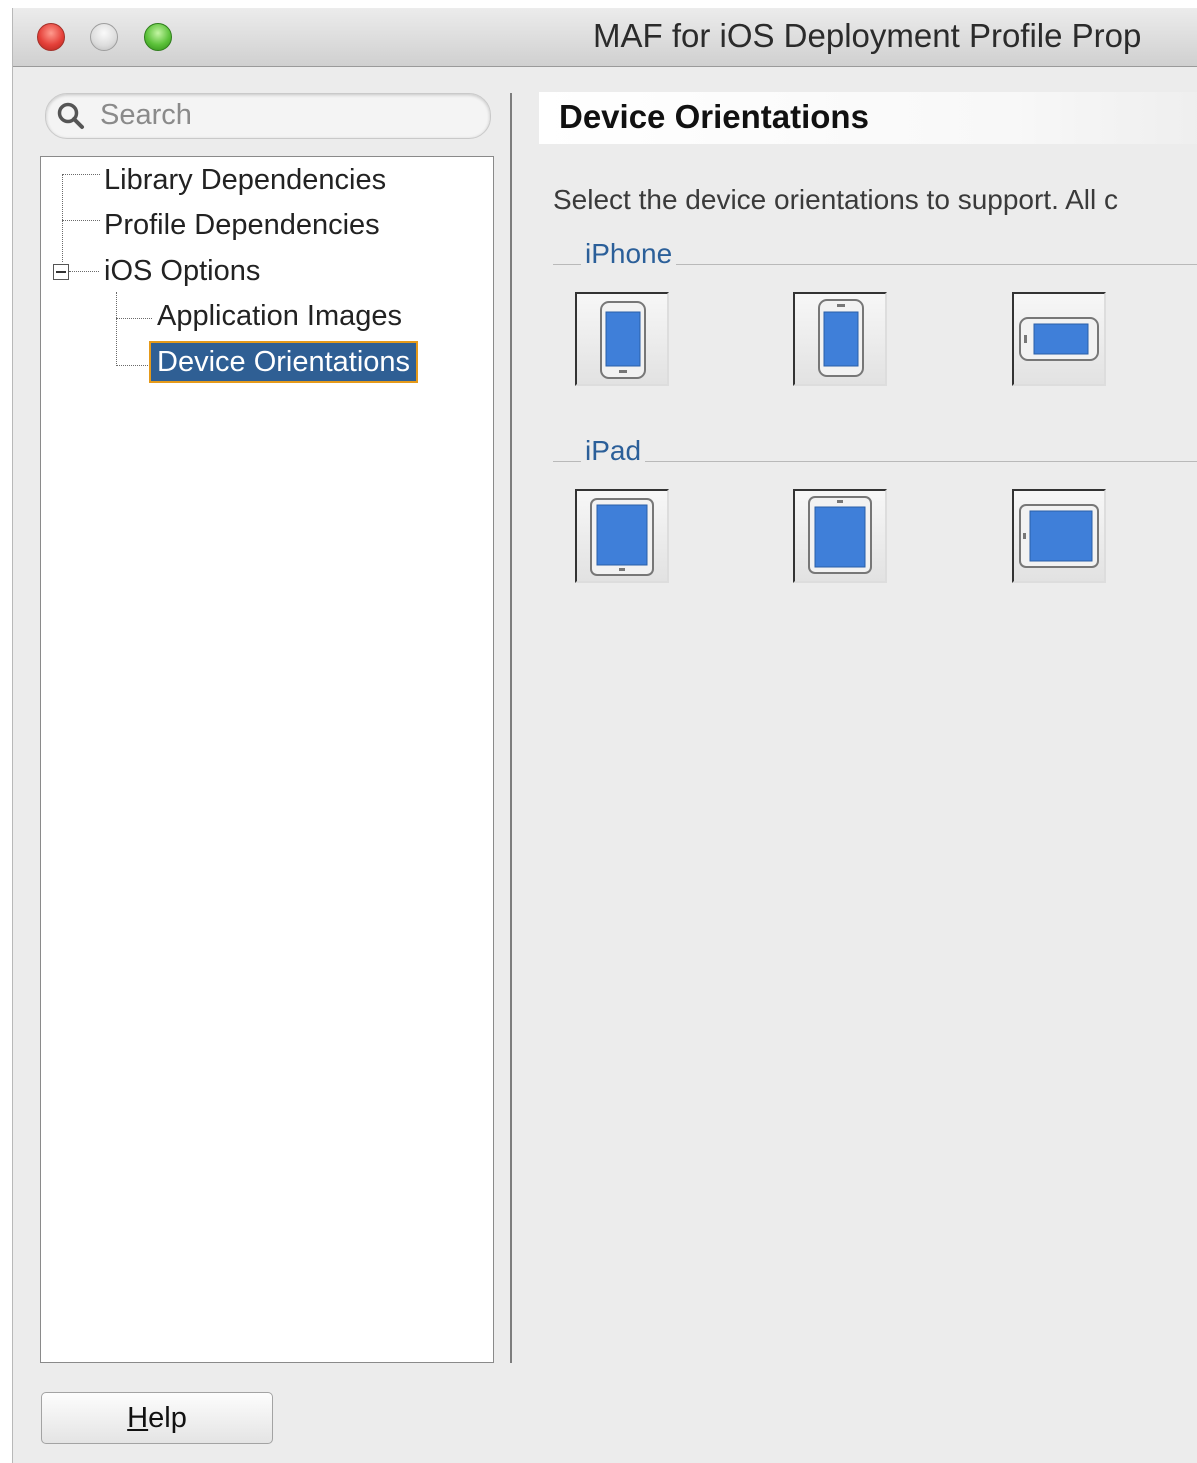 Image resolution: width=1197 pixels, height=1463 pixels. Describe the element at coordinates (285, 115) in the screenshot. I see `search-input` at that location.